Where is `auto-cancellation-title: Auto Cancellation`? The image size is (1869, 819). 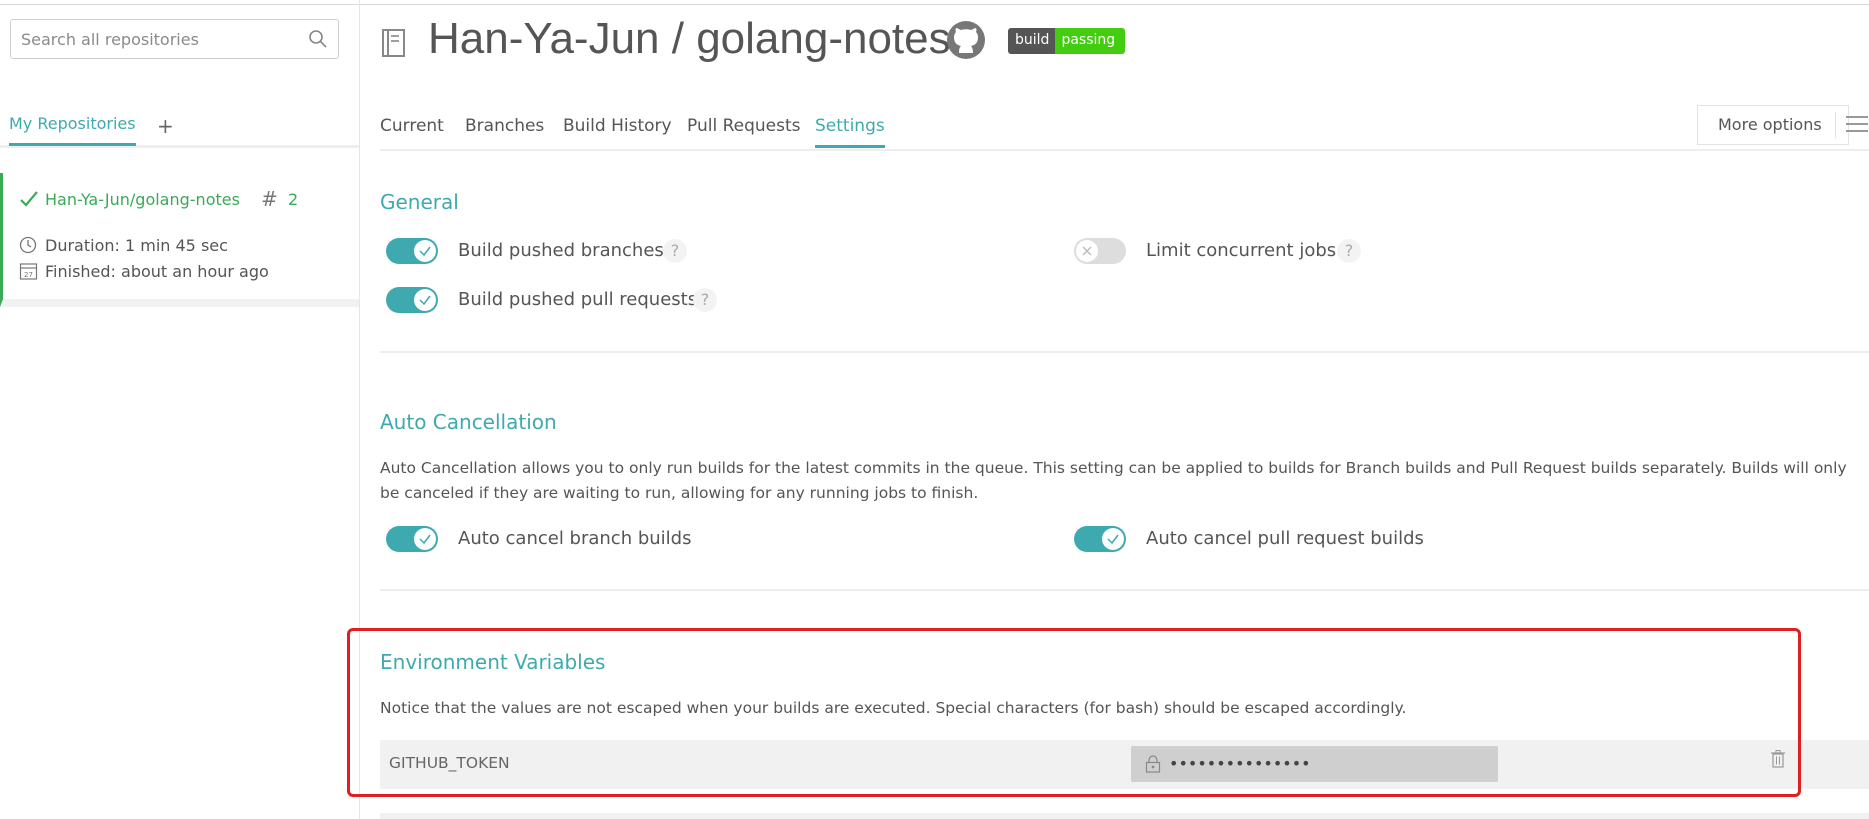 auto-cancellation-title: Auto Cancellation is located at coordinates (468, 422).